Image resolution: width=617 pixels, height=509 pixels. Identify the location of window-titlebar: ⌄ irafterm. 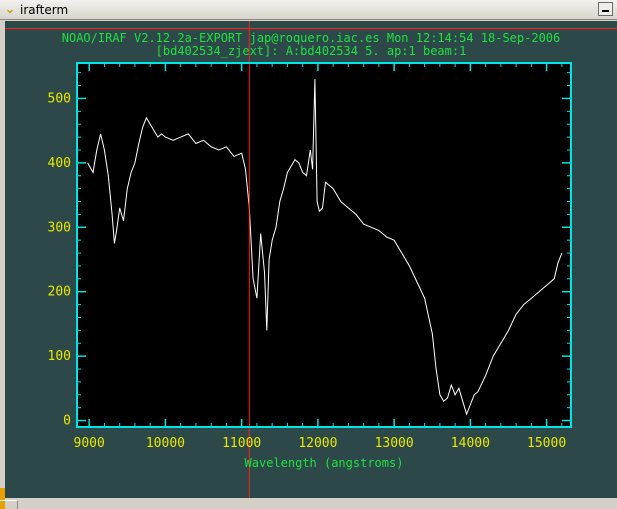
(308, 10).